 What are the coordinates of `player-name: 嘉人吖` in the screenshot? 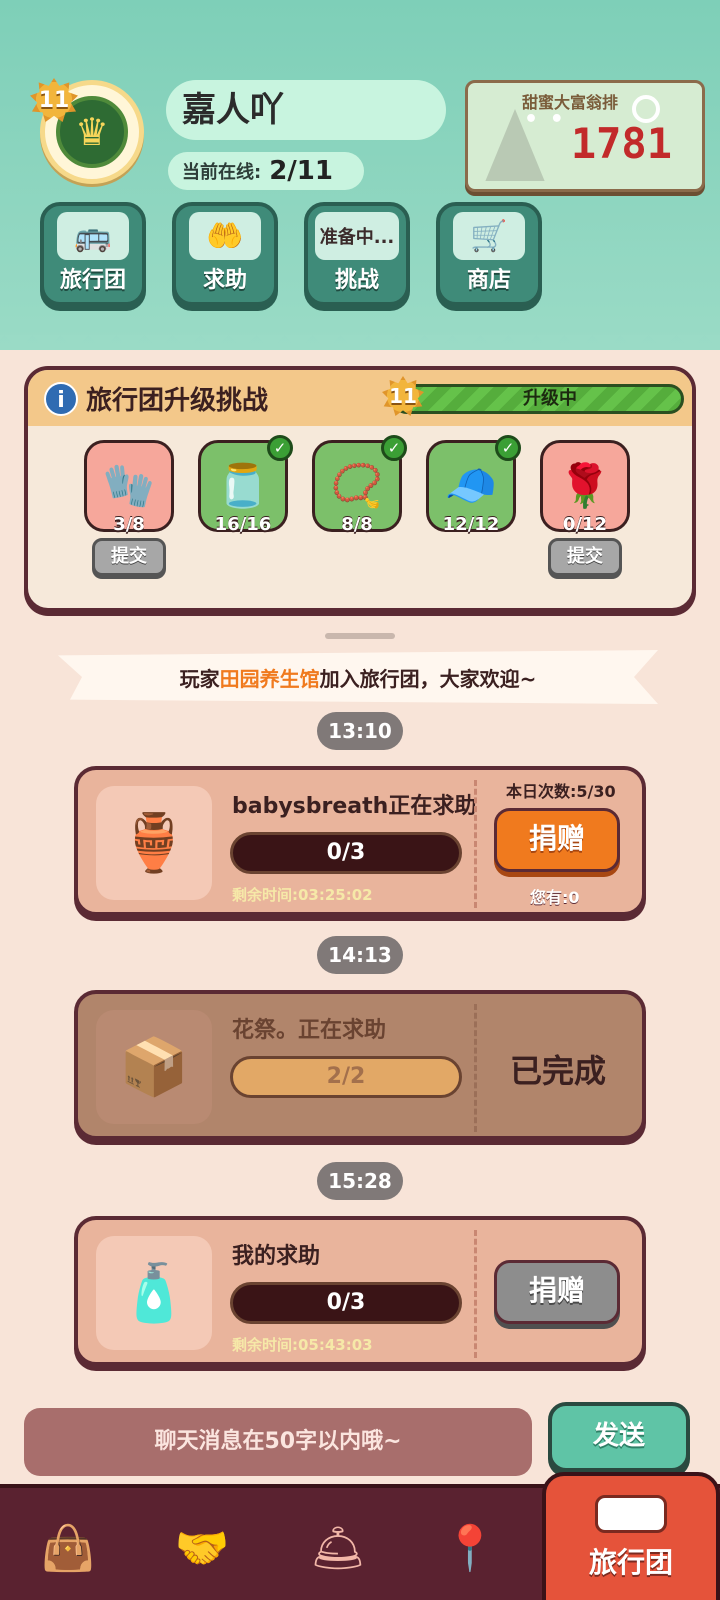 It's located at (306, 110).